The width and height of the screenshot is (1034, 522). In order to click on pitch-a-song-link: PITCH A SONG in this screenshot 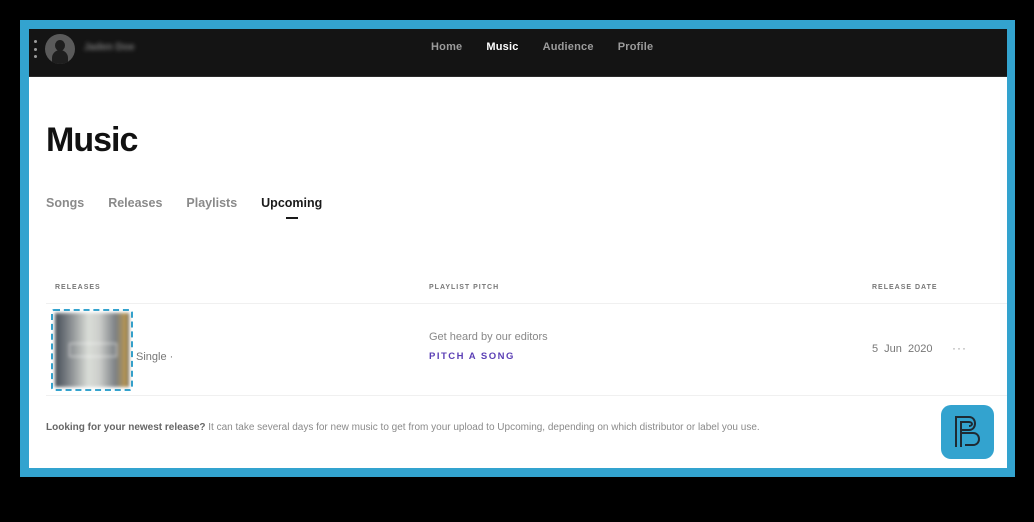, I will do `click(472, 356)`.